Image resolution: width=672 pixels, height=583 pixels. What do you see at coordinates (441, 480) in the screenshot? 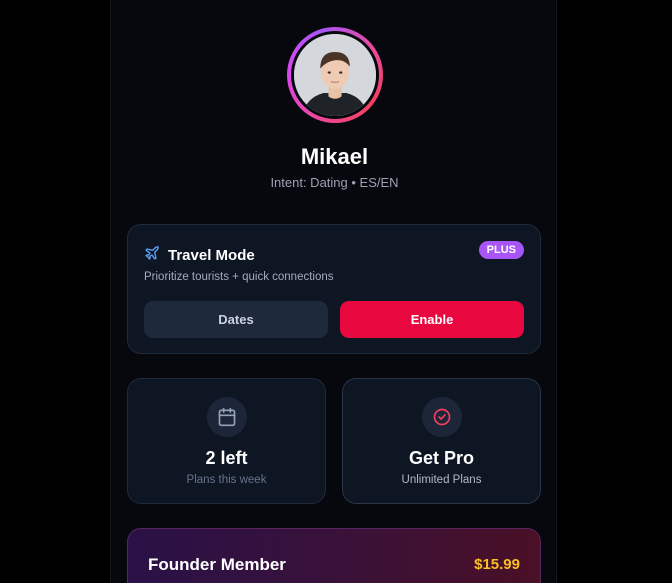
I see `get-pro-label: Unlimited Plans` at bounding box center [441, 480].